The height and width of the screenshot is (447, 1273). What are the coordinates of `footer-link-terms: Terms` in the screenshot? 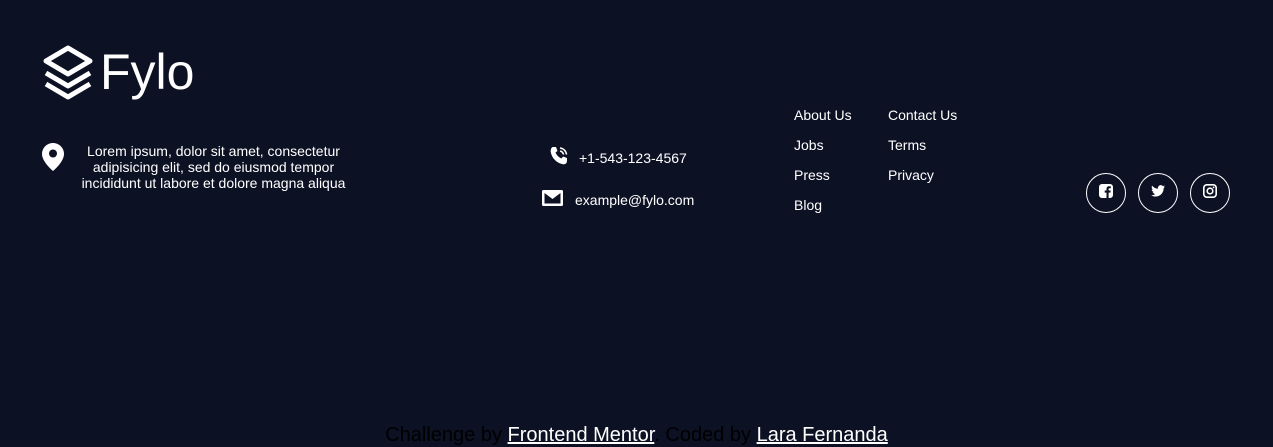 It's located at (922, 152).